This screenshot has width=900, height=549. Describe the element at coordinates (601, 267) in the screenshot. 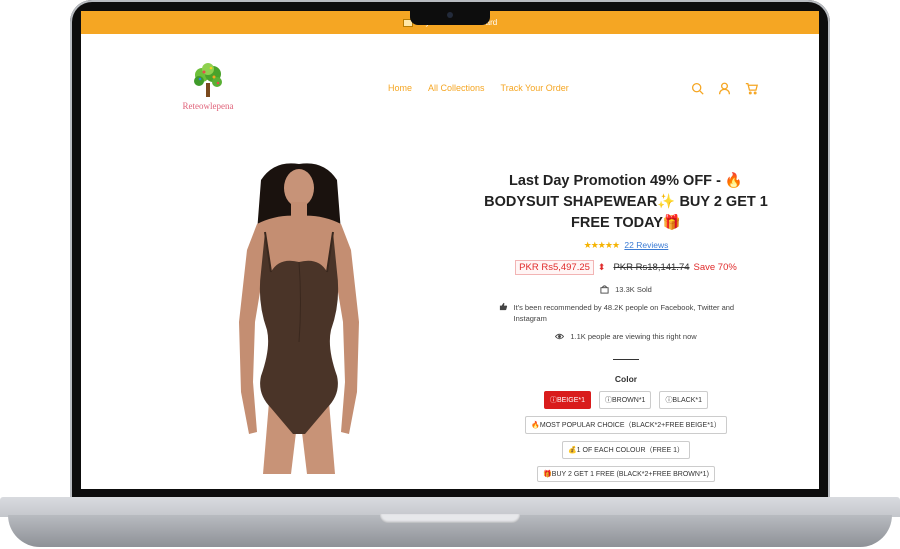

I see `price-down-icon: ⬍` at that location.